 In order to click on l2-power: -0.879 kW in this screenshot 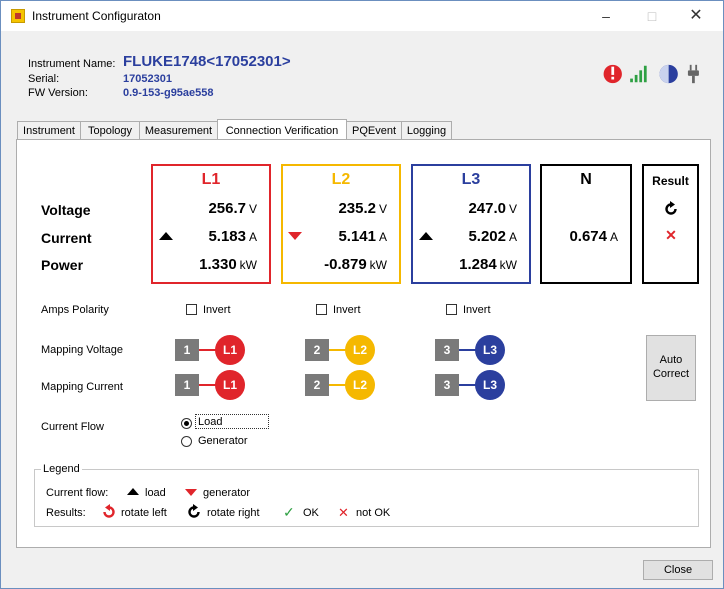, I will do `click(339, 264)`.